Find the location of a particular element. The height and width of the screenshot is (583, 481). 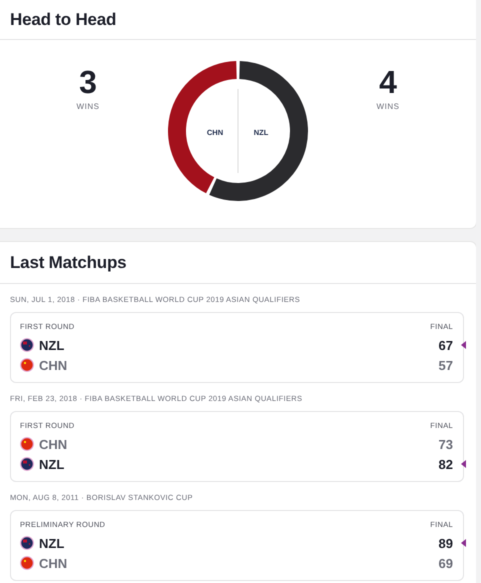

team-score: 57 is located at coordinates (445, 365).